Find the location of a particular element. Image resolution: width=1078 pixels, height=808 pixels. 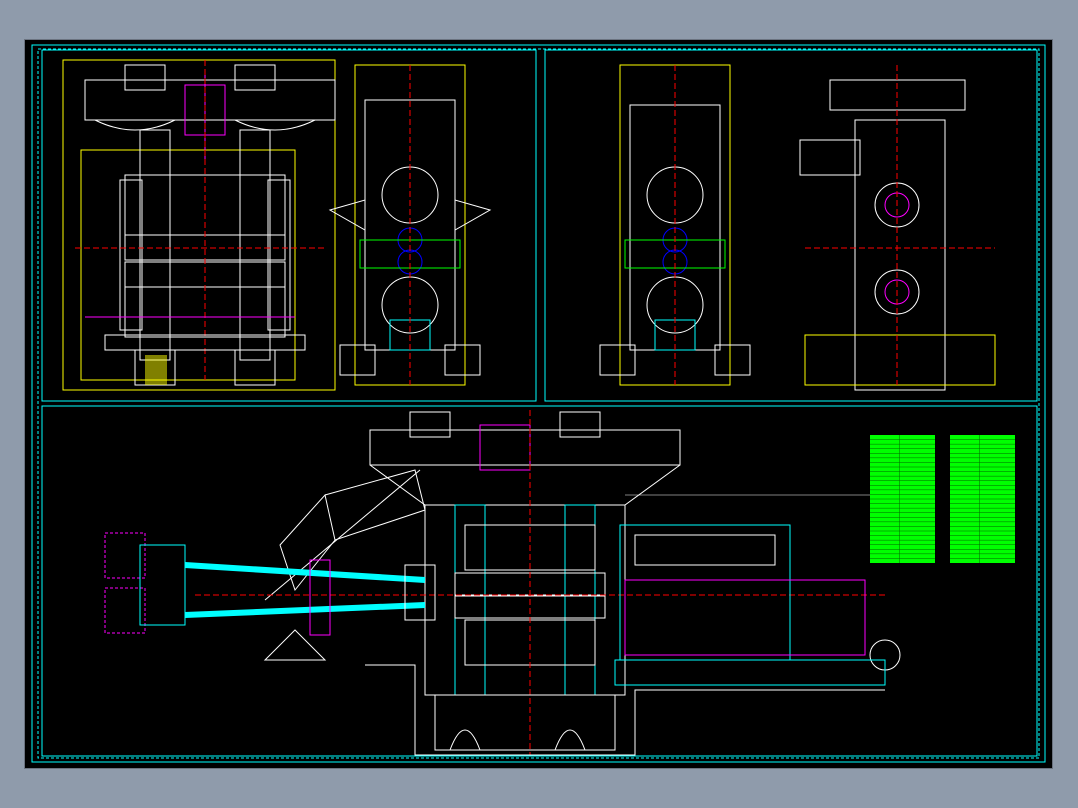

end-elevation-view is located at coordinates (897, 228).